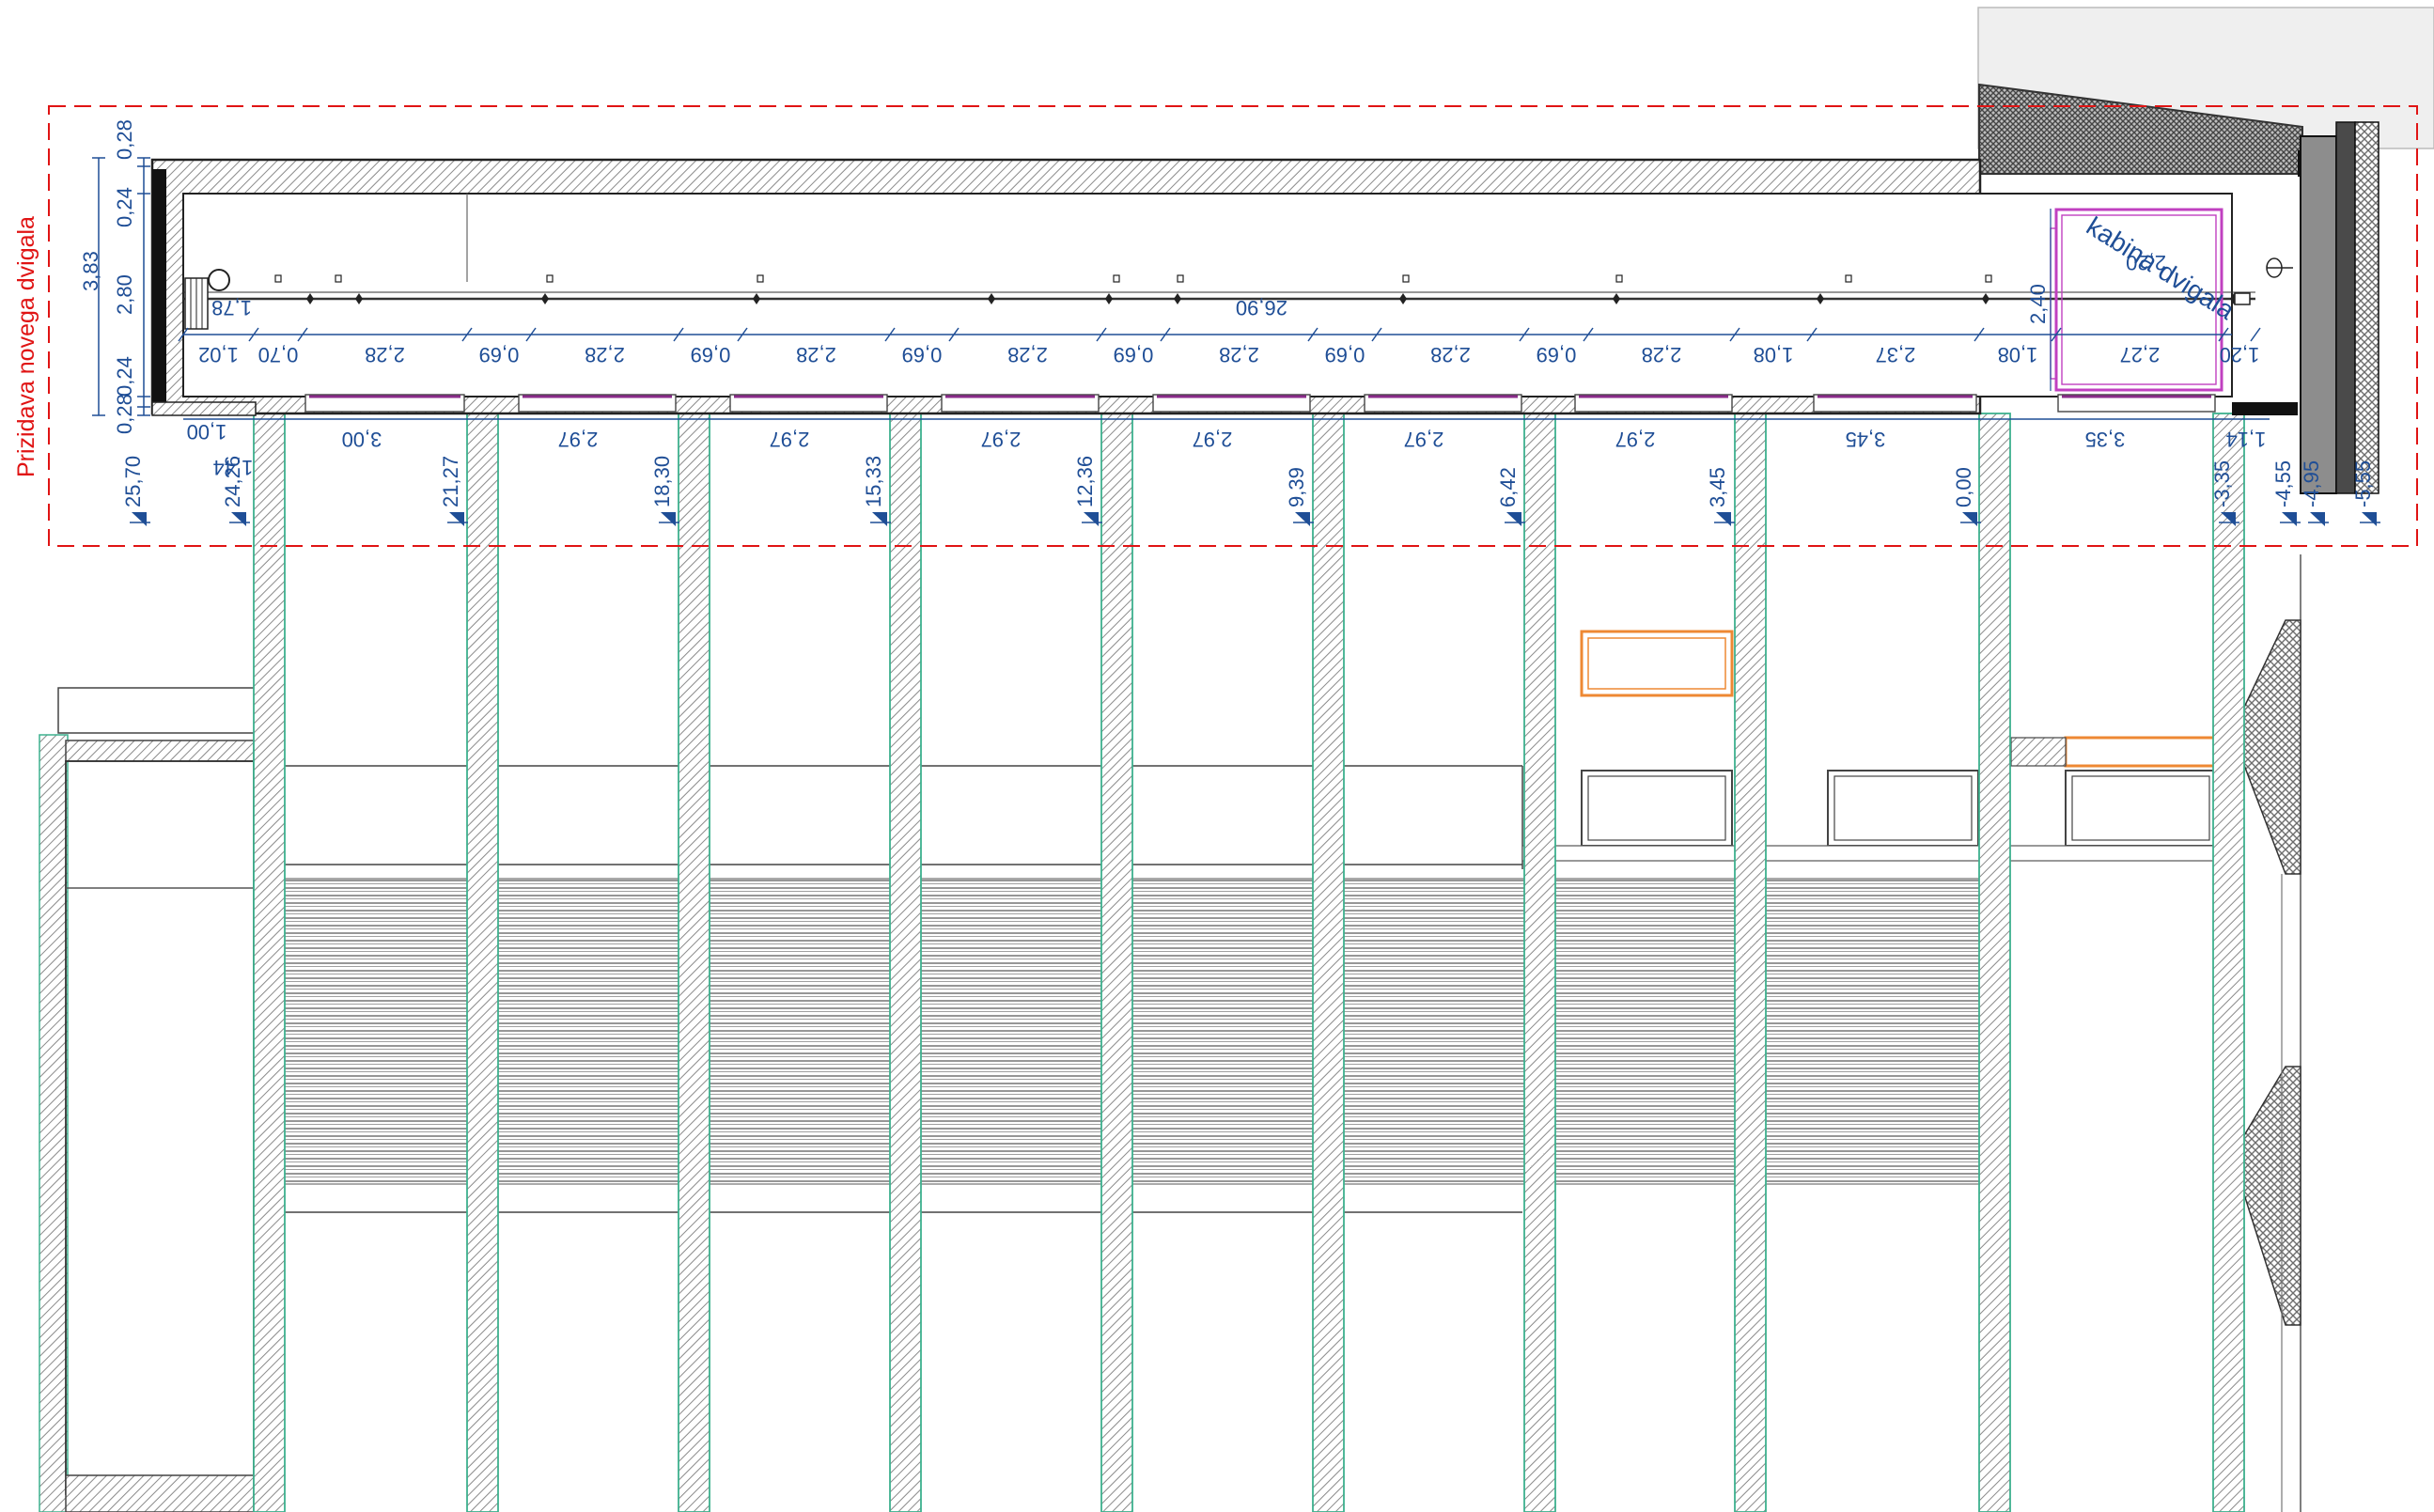 The image size is (2434, 1512). Describe the element at coordinates (2146, 262) in the screenshot. I see `dim-cabin-width: 2,20` at that location.